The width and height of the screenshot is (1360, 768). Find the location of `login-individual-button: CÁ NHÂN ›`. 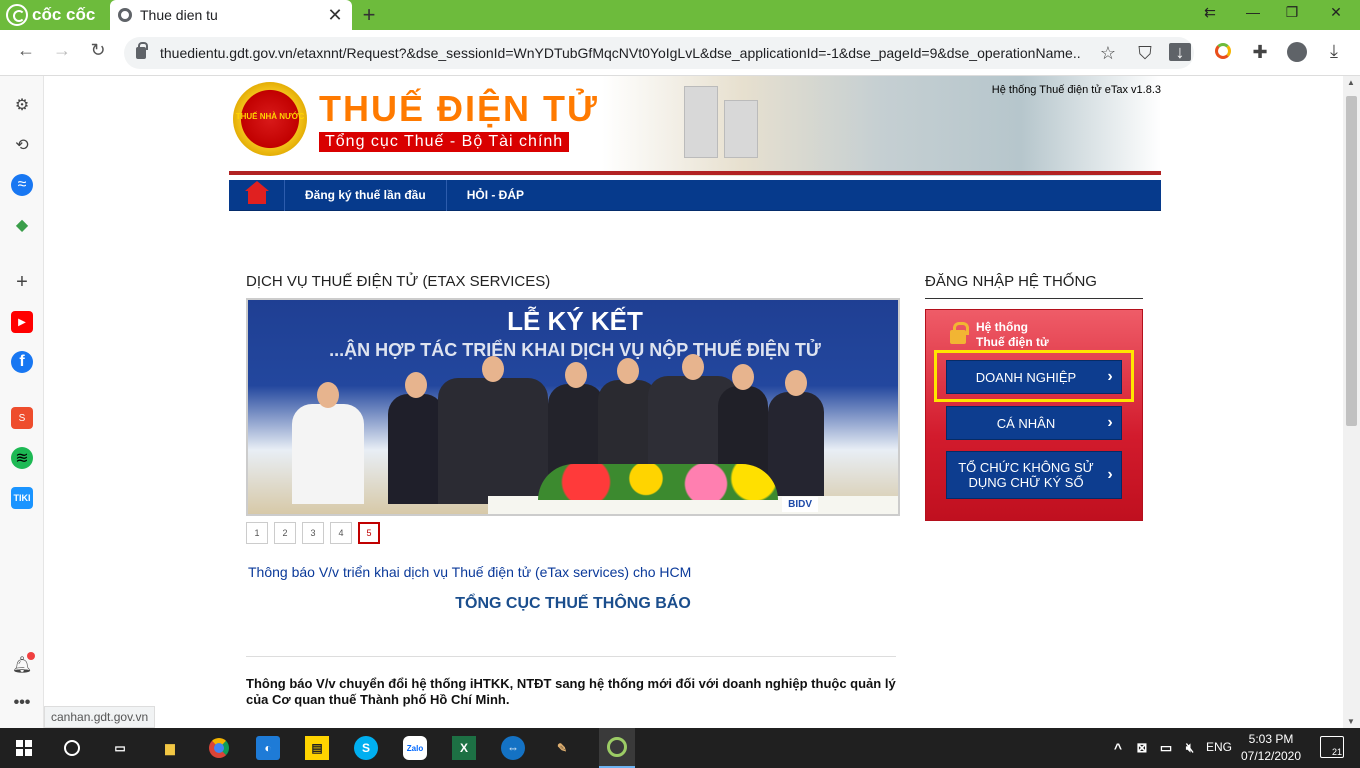

login-individual-button: CÁ NHÂN › is located at coordinates (1034, 423).